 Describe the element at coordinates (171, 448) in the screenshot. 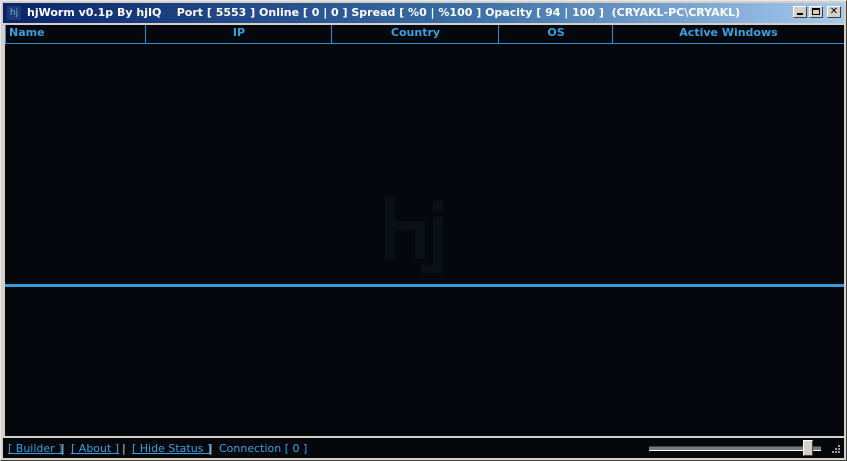

I see `hide-status-link: [ Hide Status ]` at that location.